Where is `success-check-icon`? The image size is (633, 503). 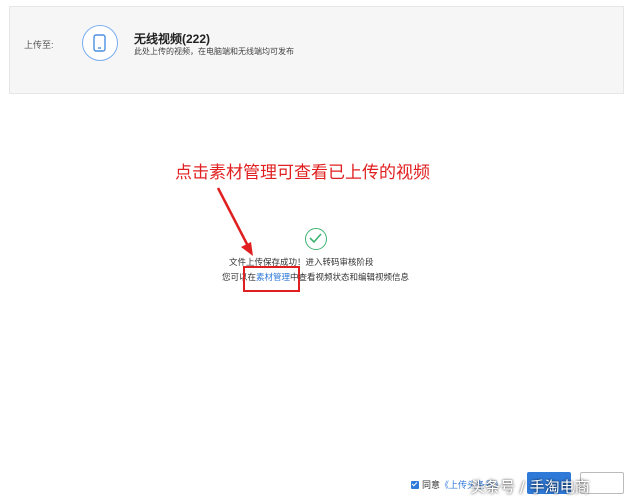 success-check-icon is located at coordinates (316, 239).